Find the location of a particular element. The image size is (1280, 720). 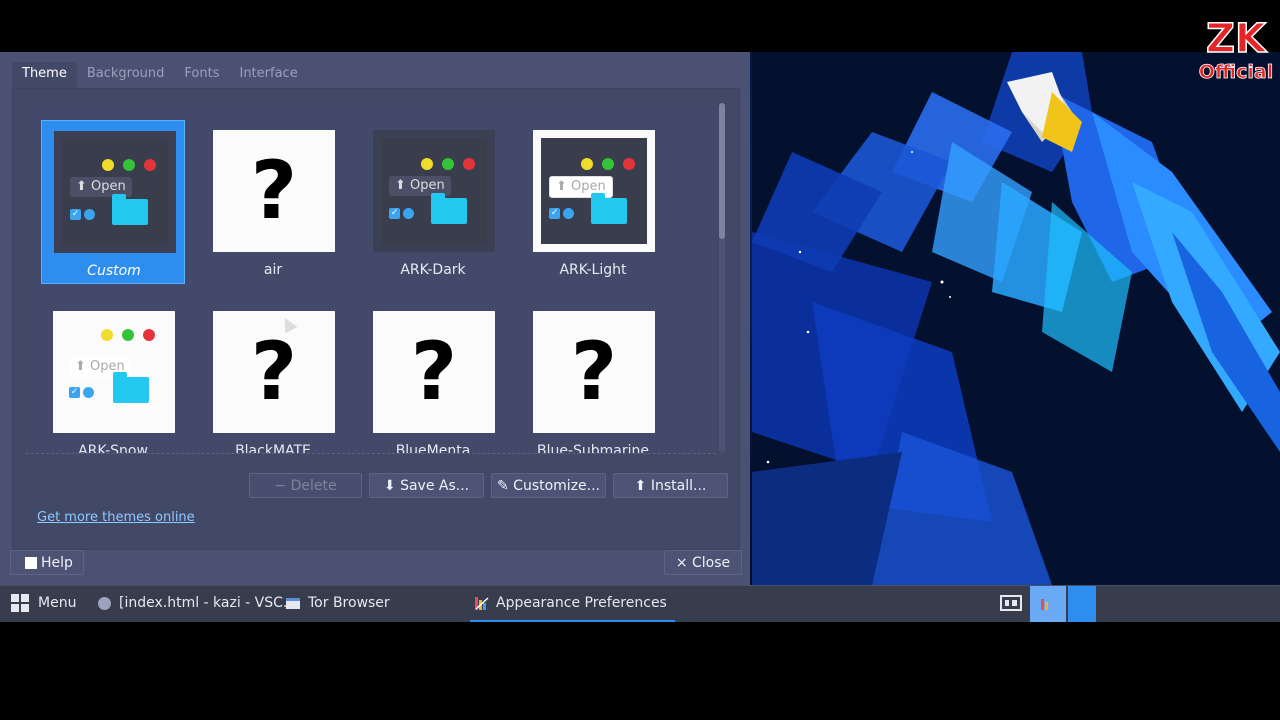

appearance-icon is located at coordinates (1044, 604).